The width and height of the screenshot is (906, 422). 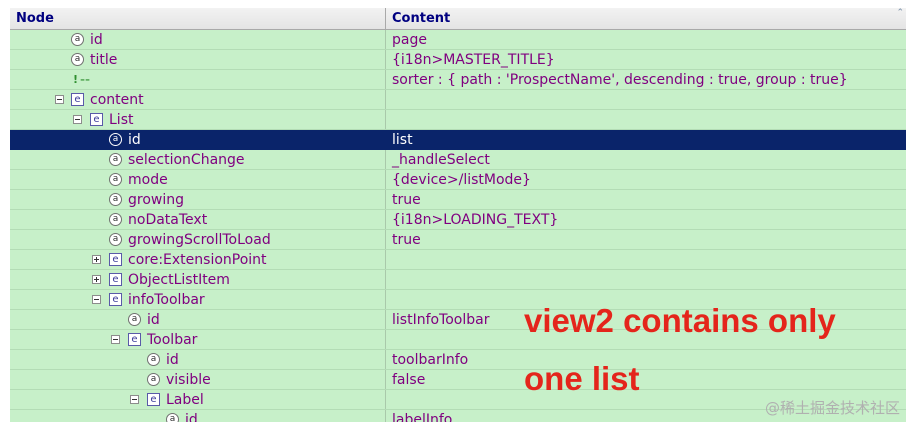 What do you see at coordinates (117, 100) in the screenshot?
I see `node-label: content` at bounding box center [117, 100].